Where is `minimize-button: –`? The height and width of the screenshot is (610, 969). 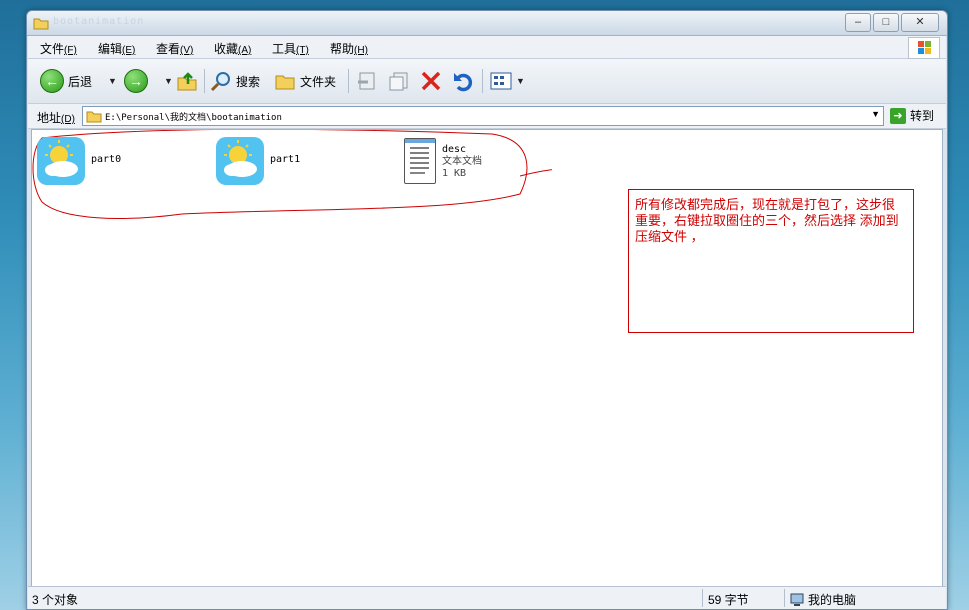
minimize-button: – is located at coordinates (858, 22).